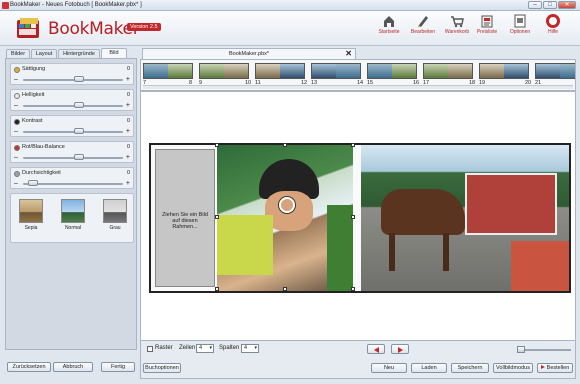 Image resolution: width=580 pixels, height=384 pixels. What do you see at coordinates (389, 32) in the screenshot?
I see `toolbar-label: Startseite` at bounding box center [389, 32].